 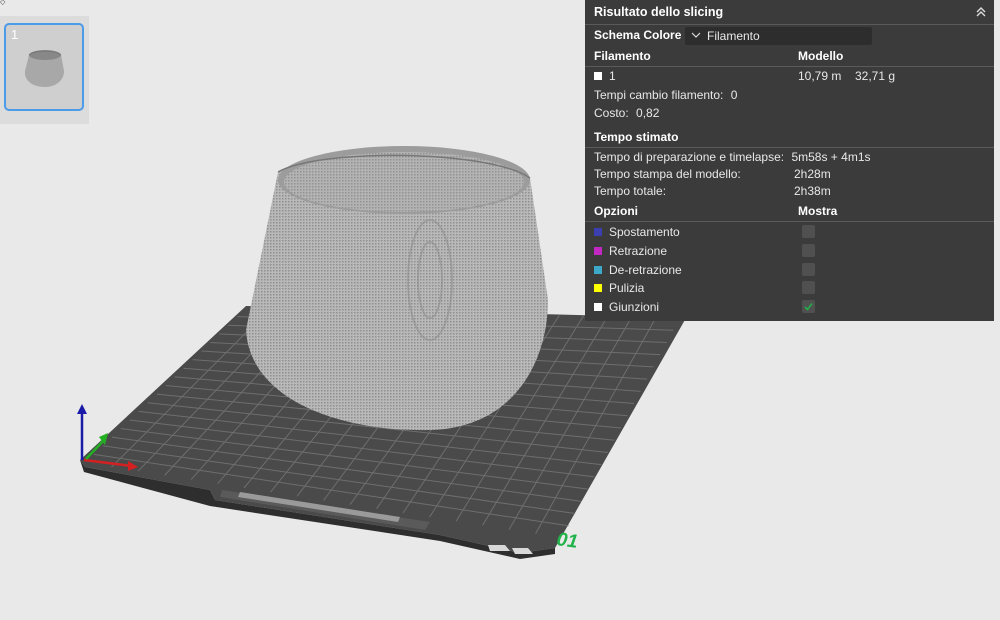 I want to click on option-label: Pulizia, so click(x=627, y=288).